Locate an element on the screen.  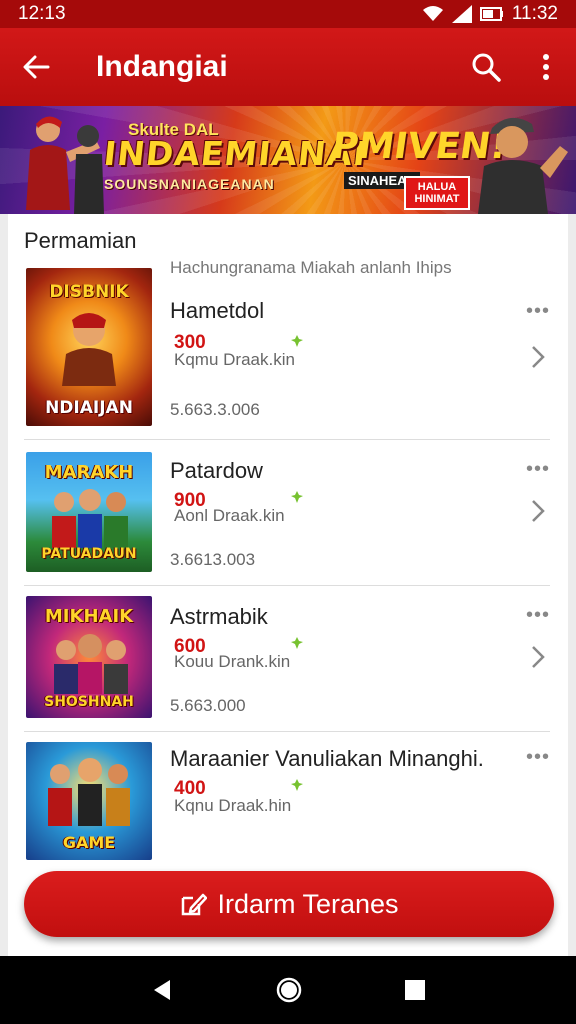
section-title: Permamian is located at coordinates (80, 240).